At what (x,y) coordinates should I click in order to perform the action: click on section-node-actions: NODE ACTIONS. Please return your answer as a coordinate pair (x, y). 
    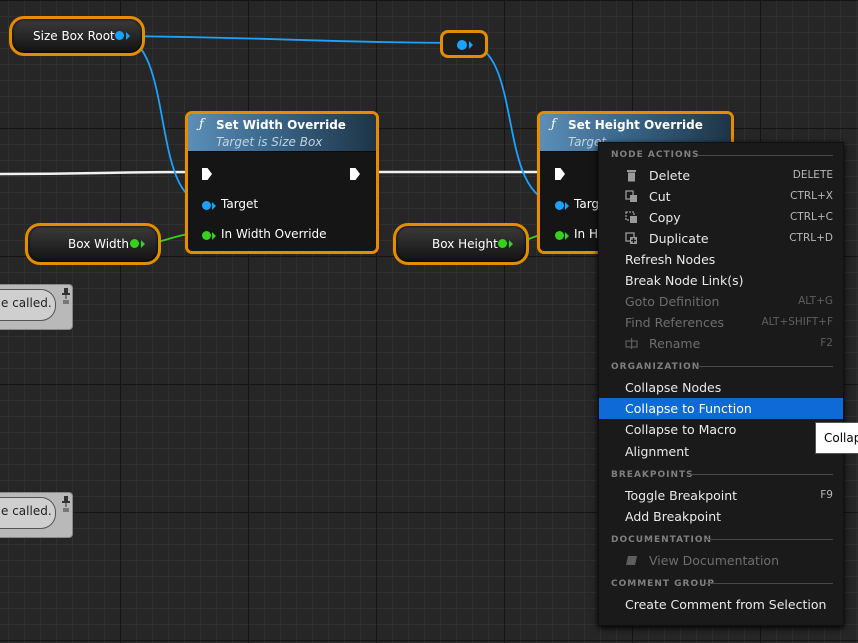
    Looking at the image, I should click on (655, 155).